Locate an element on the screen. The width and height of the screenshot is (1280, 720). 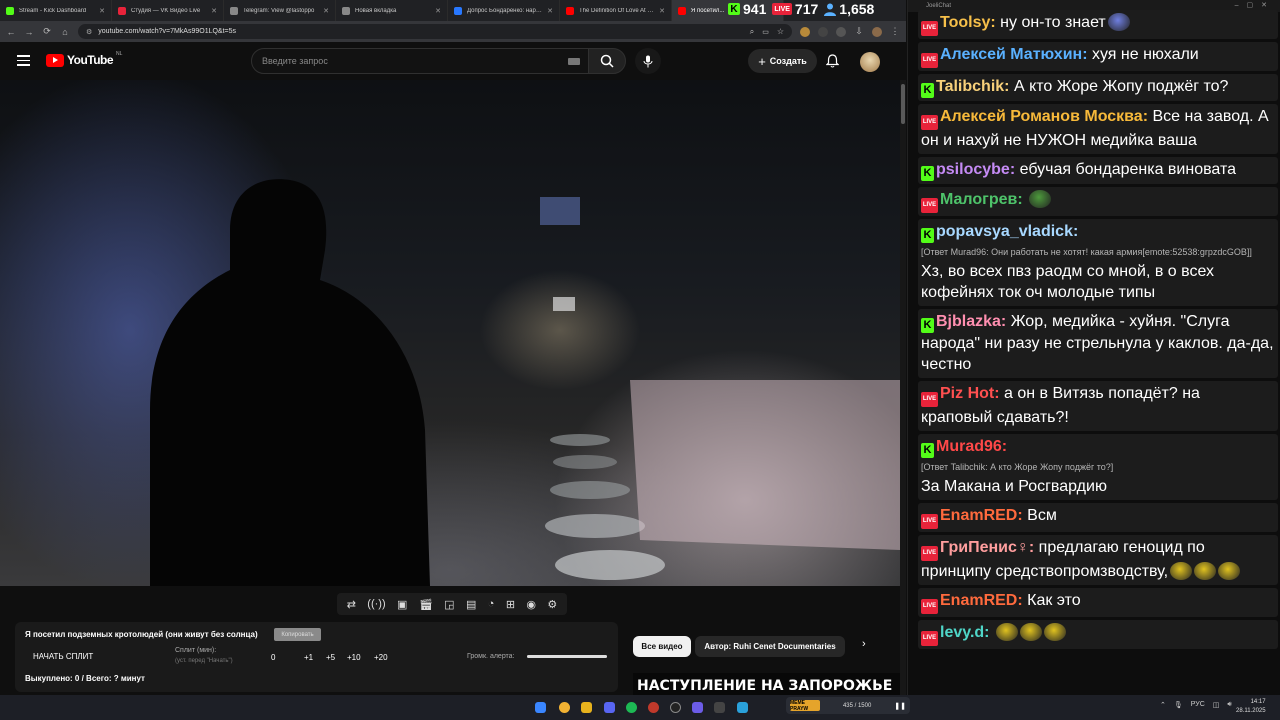
chat-message: LIVE EnamRED: Всм is located at coordinates (1098, 517).